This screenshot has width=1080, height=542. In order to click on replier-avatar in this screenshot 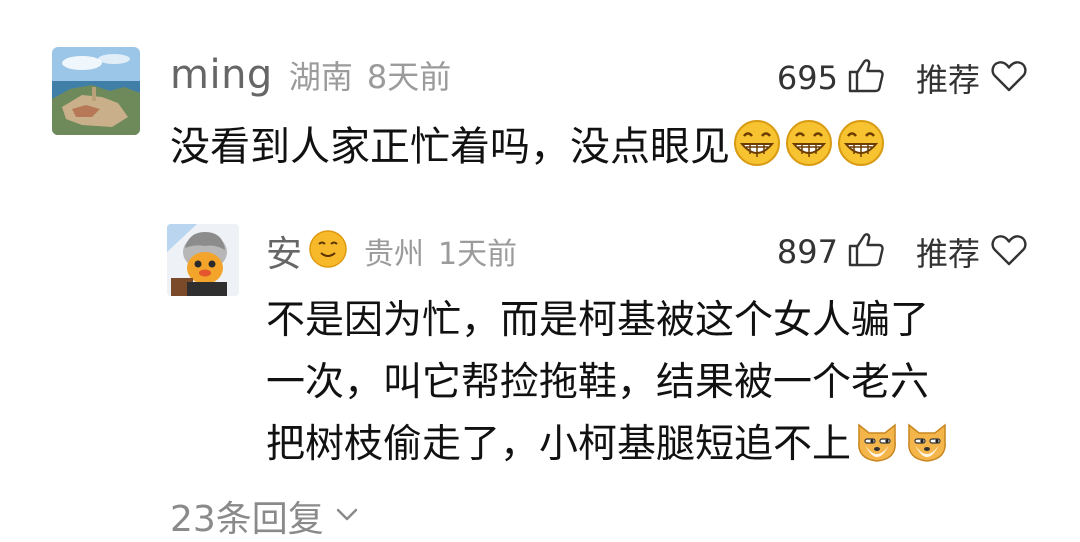, I will do `click(203, 260)`.